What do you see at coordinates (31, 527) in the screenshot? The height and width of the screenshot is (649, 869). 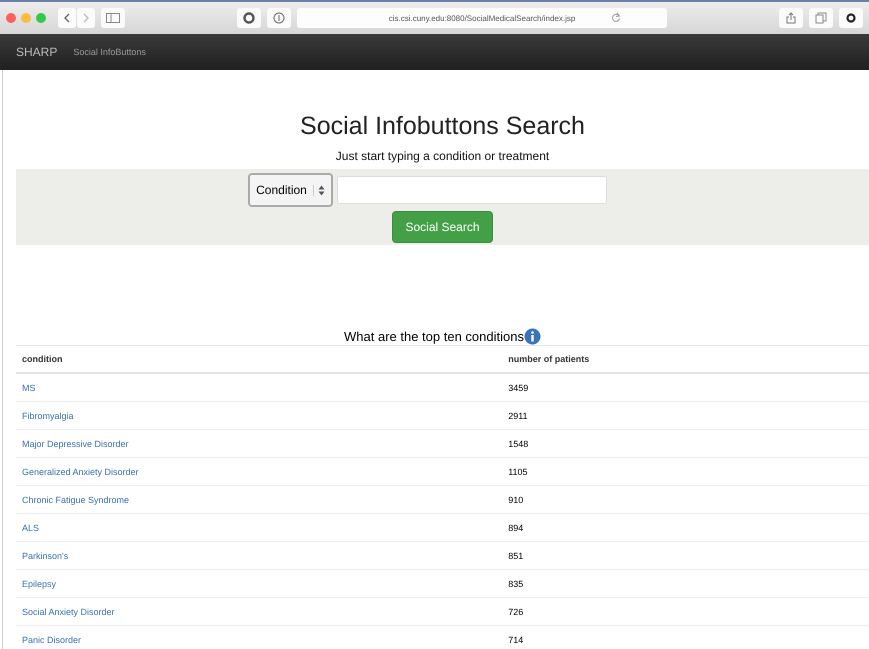 I see `condition-link: ALS` at bounding box center [31, 527].